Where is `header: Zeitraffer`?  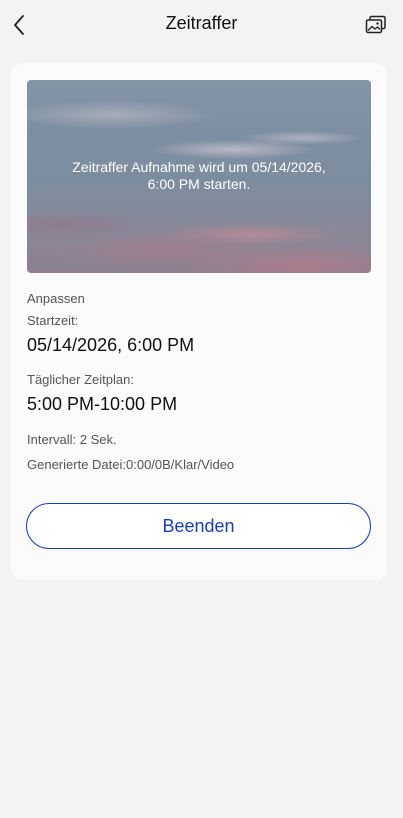
header: Zeitraffer is located at coordinates (201, 25).